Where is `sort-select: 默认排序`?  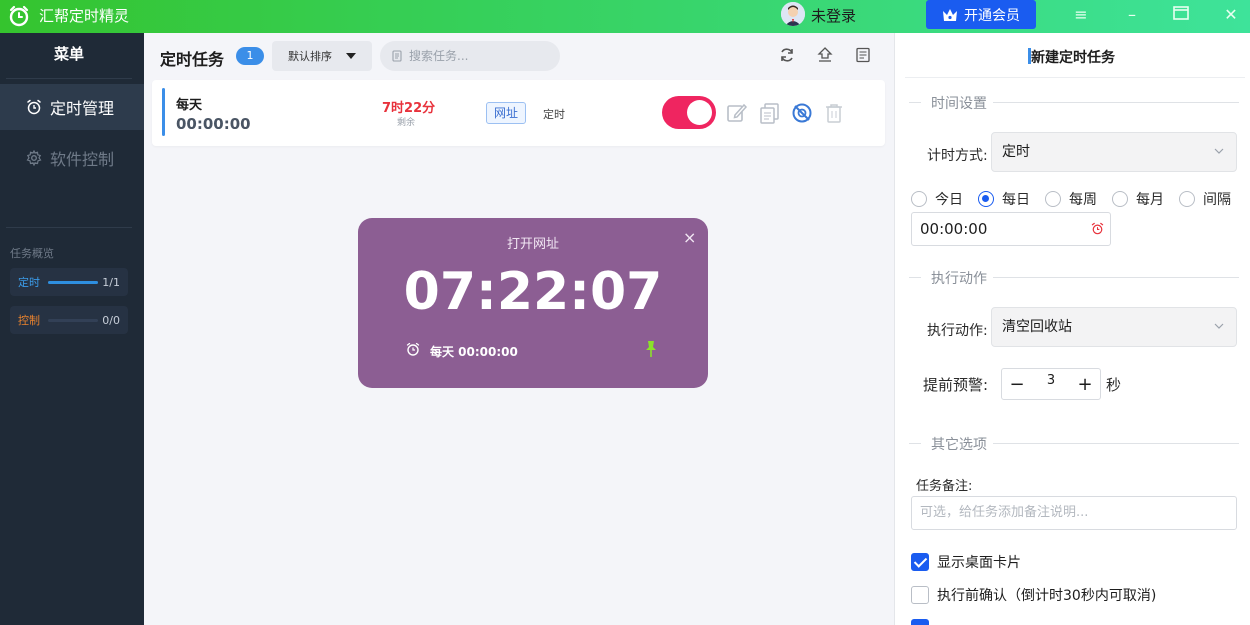
sort-select: 默认排序 is located at coordinates (322, 56).